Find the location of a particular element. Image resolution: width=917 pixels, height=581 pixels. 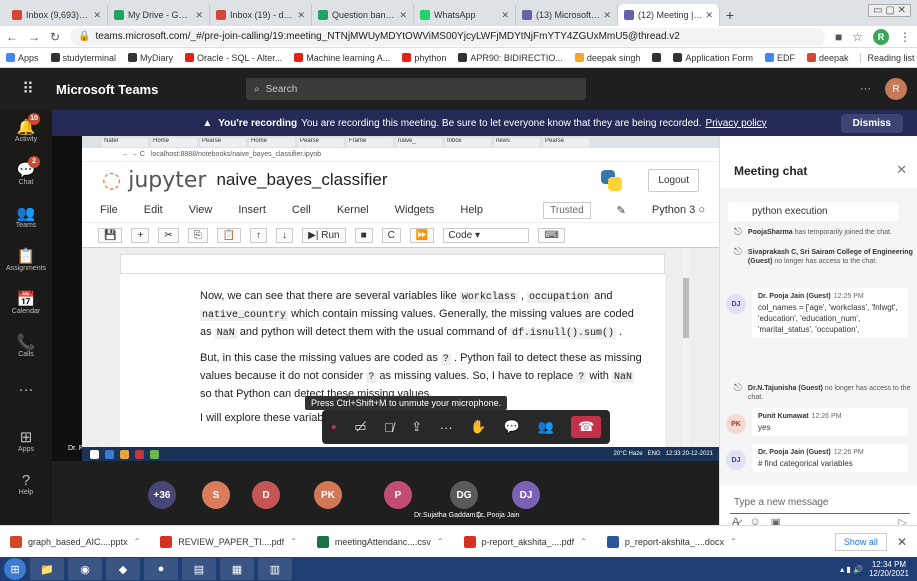

copy-icon: ⎘ is located at coordinates (197, 235).